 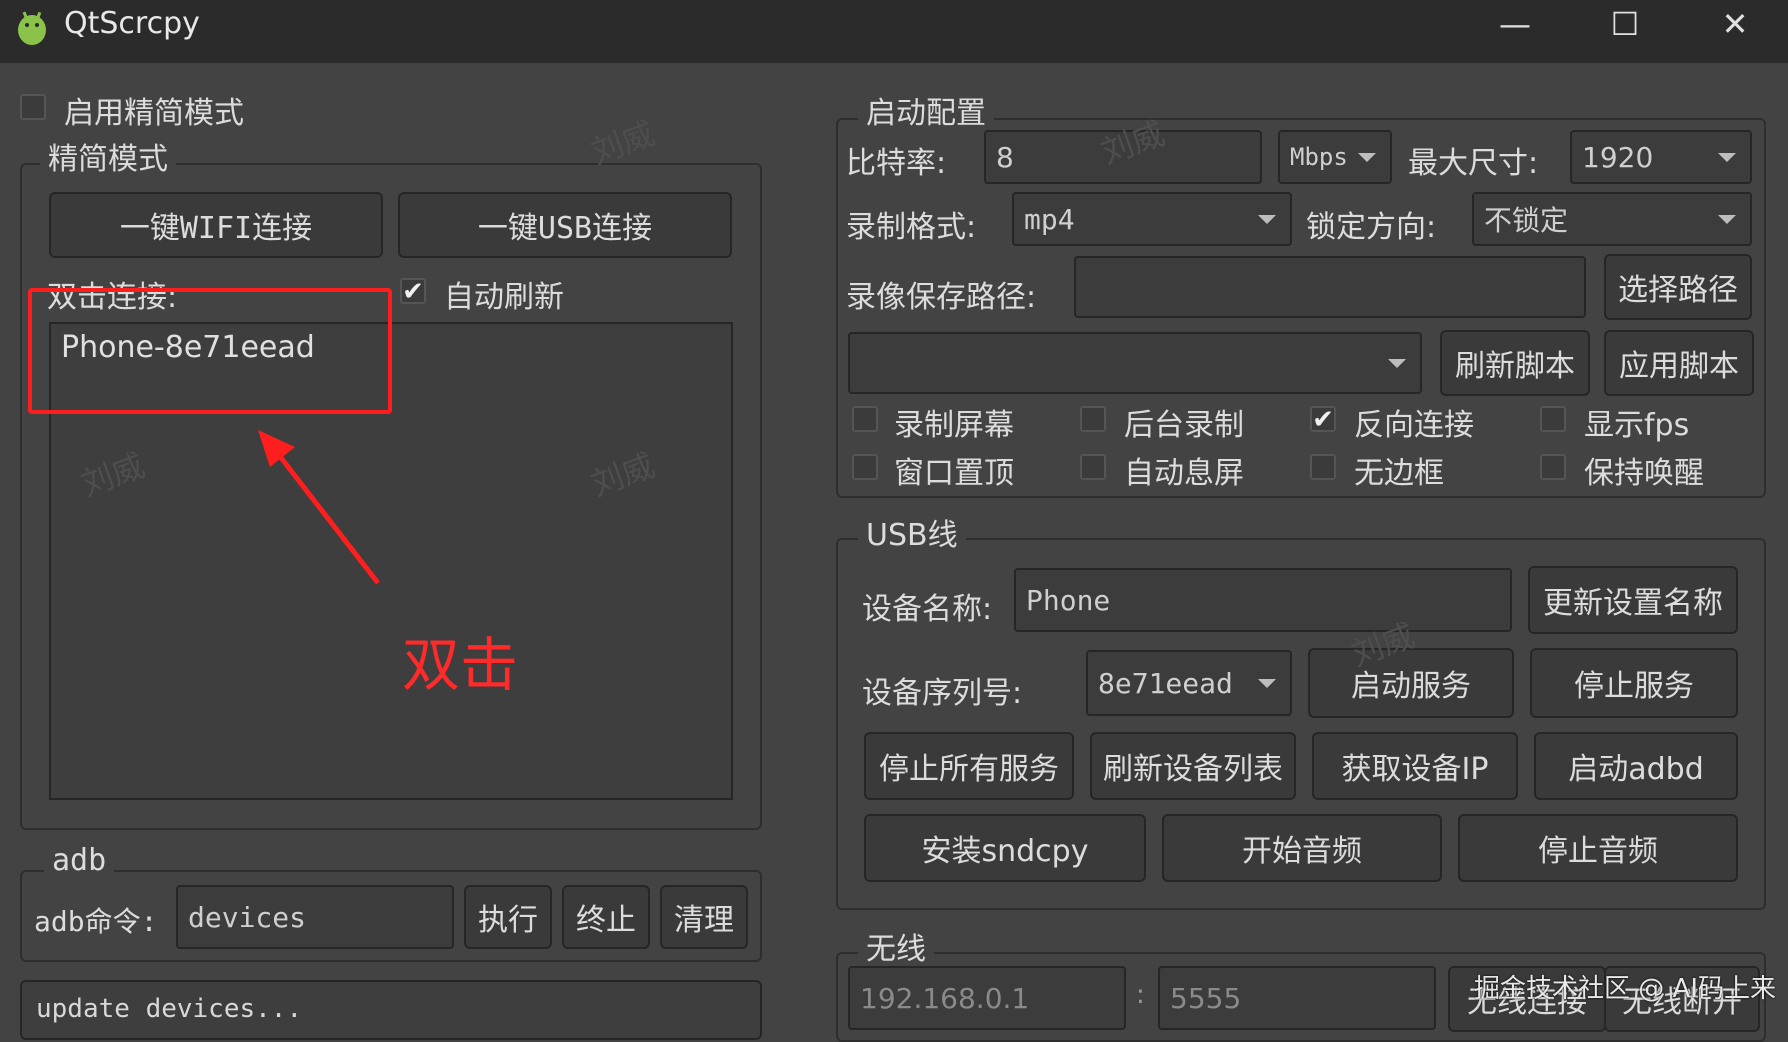 I want to click on lock-orientation-label: 锁定方向:, so click(x=1371, y=227).